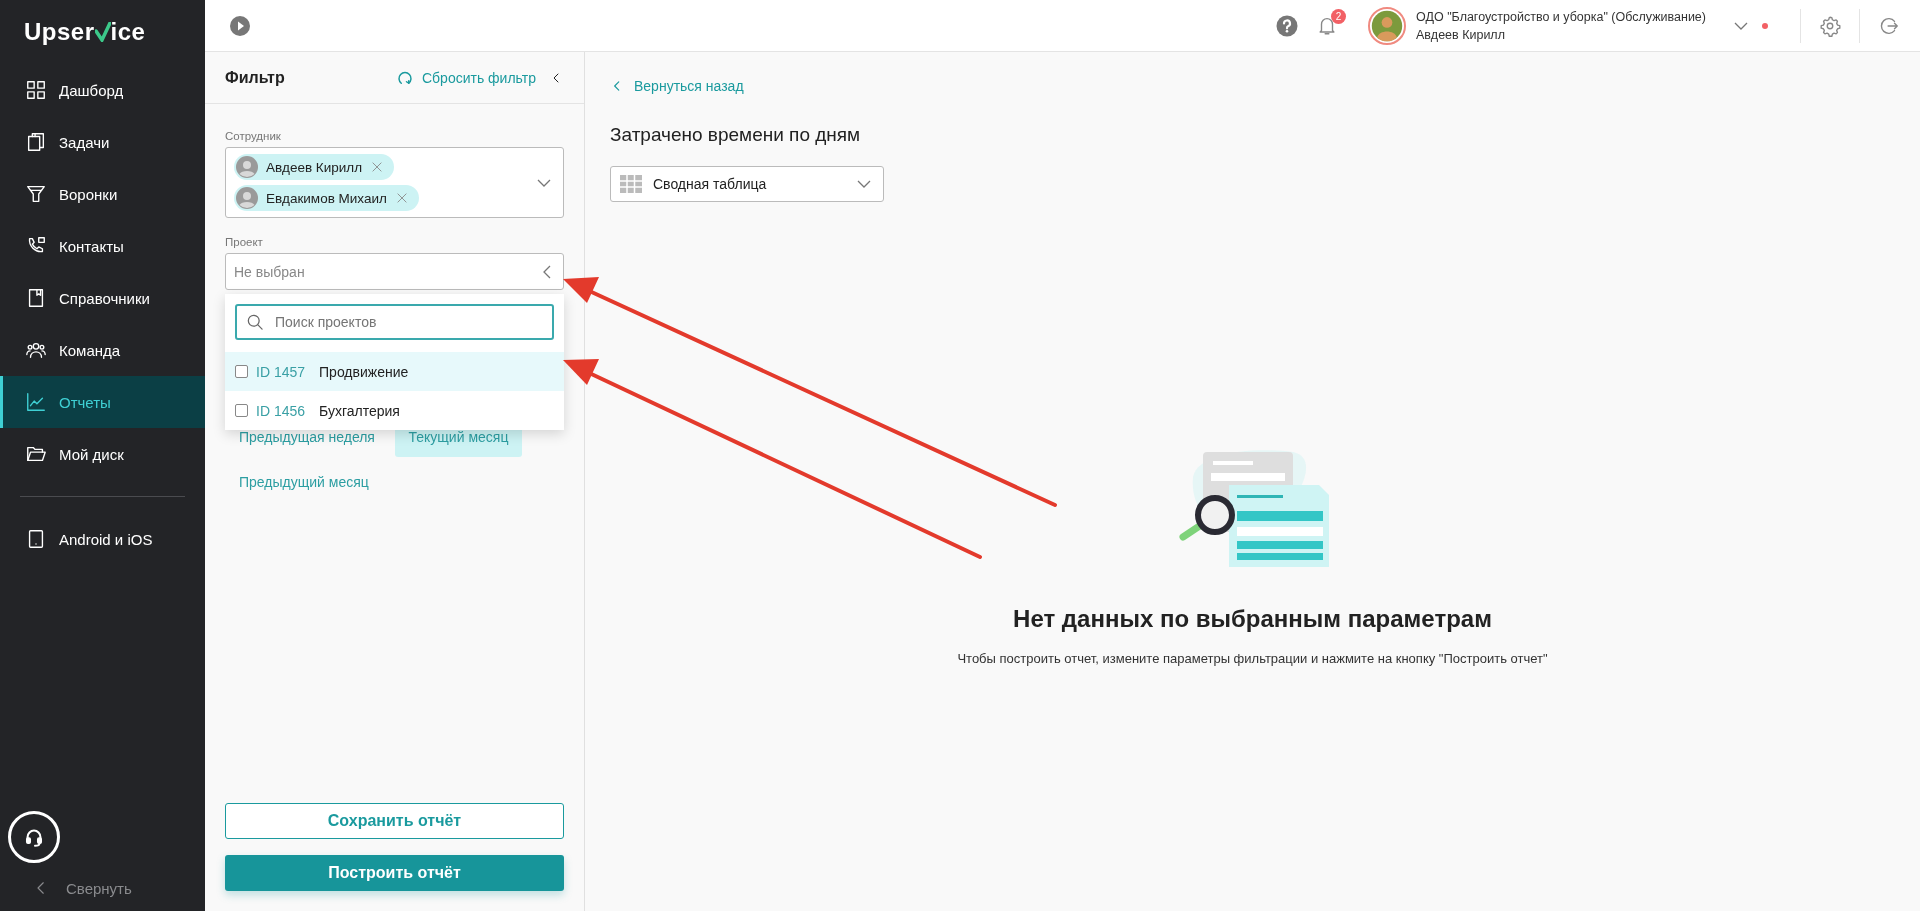 Image resolution: width=1920 pixels, height=911 pixels. I want to click on user-name: Авдеев Кирилл, so click(1461, 34).